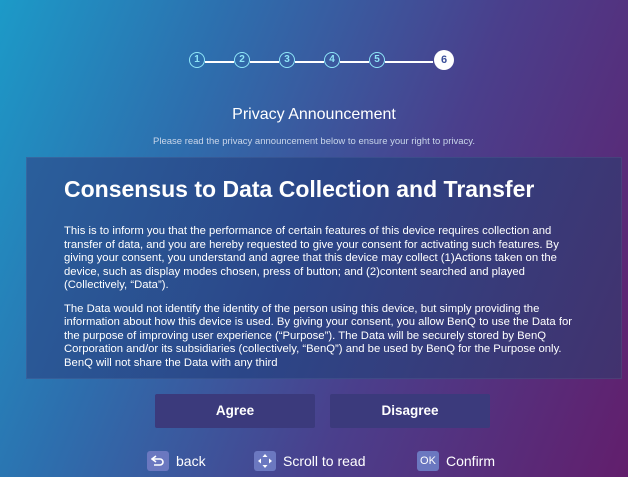  What do you see at coordinates (410, 411) in the screenshot?
I see `disagree-button: Disagree` at bounding box center [410, 411].